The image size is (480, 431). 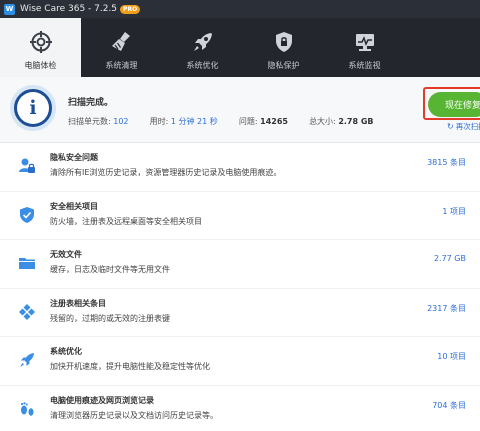 What do you see at coordinates (126, 221) in the screenshot?
I see `item-description: 防火墙，注册表及远程桌面等安全相关项目` at bounding box center [126, 221].